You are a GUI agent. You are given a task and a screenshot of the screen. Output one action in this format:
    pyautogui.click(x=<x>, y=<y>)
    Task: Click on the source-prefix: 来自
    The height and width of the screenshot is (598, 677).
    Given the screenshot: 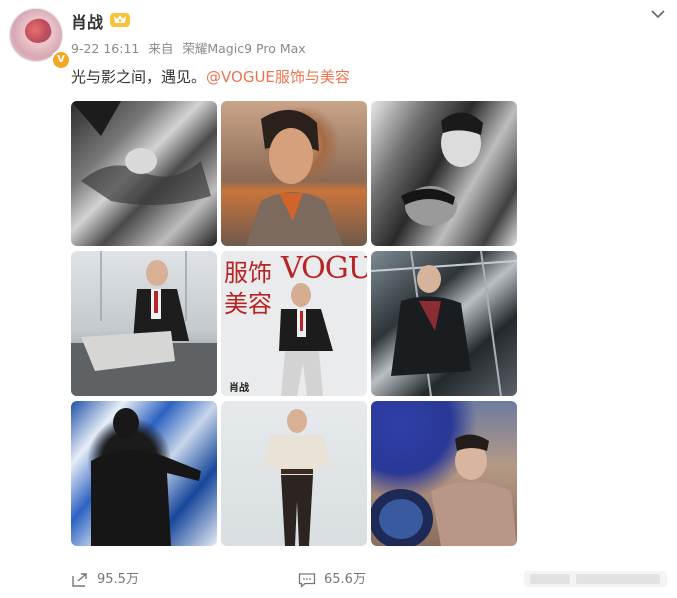 What is the action you would take?
    pyautogui.click(x=161, y=48)
    